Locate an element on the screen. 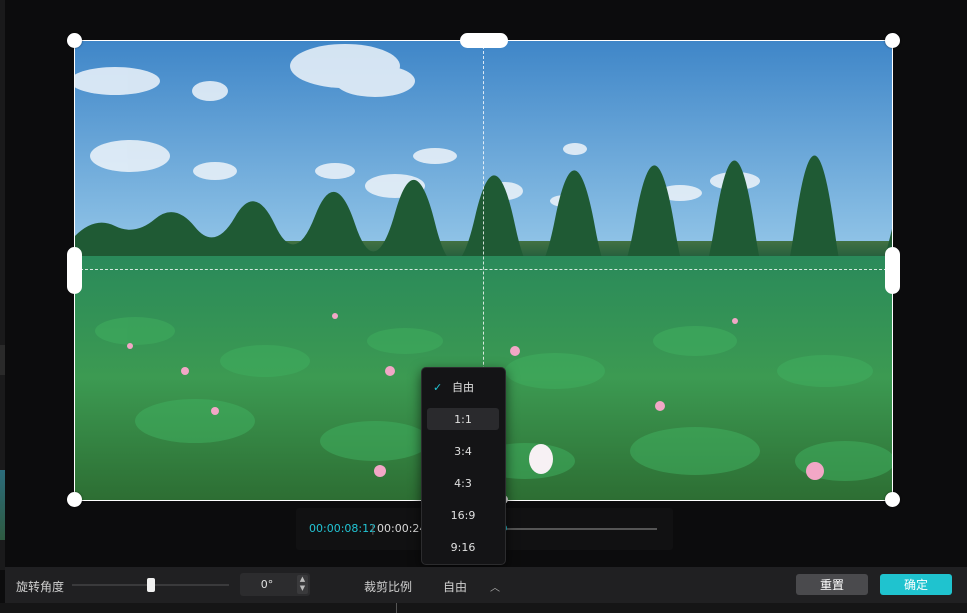 The height and width of the screenshot is (613, 967). crop-handle-bottom-right is located at coordinates (892, 499).